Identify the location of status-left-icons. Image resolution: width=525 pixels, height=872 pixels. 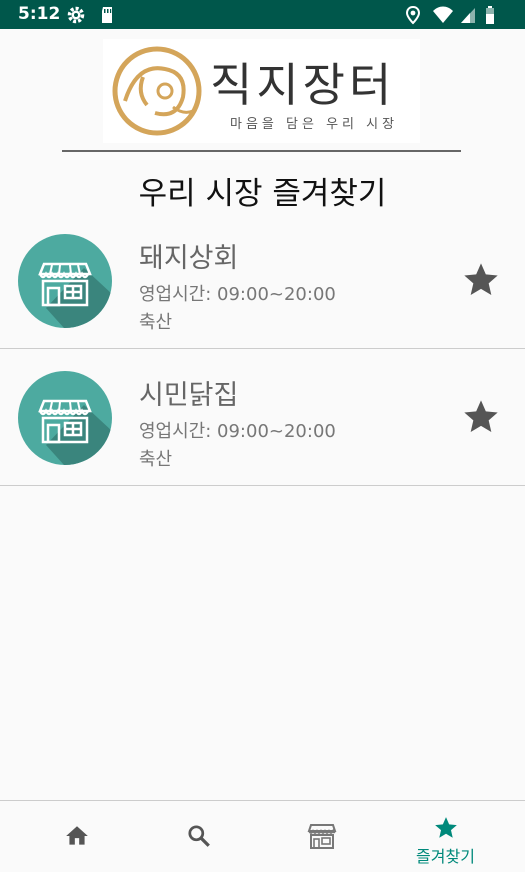
(90, 17).